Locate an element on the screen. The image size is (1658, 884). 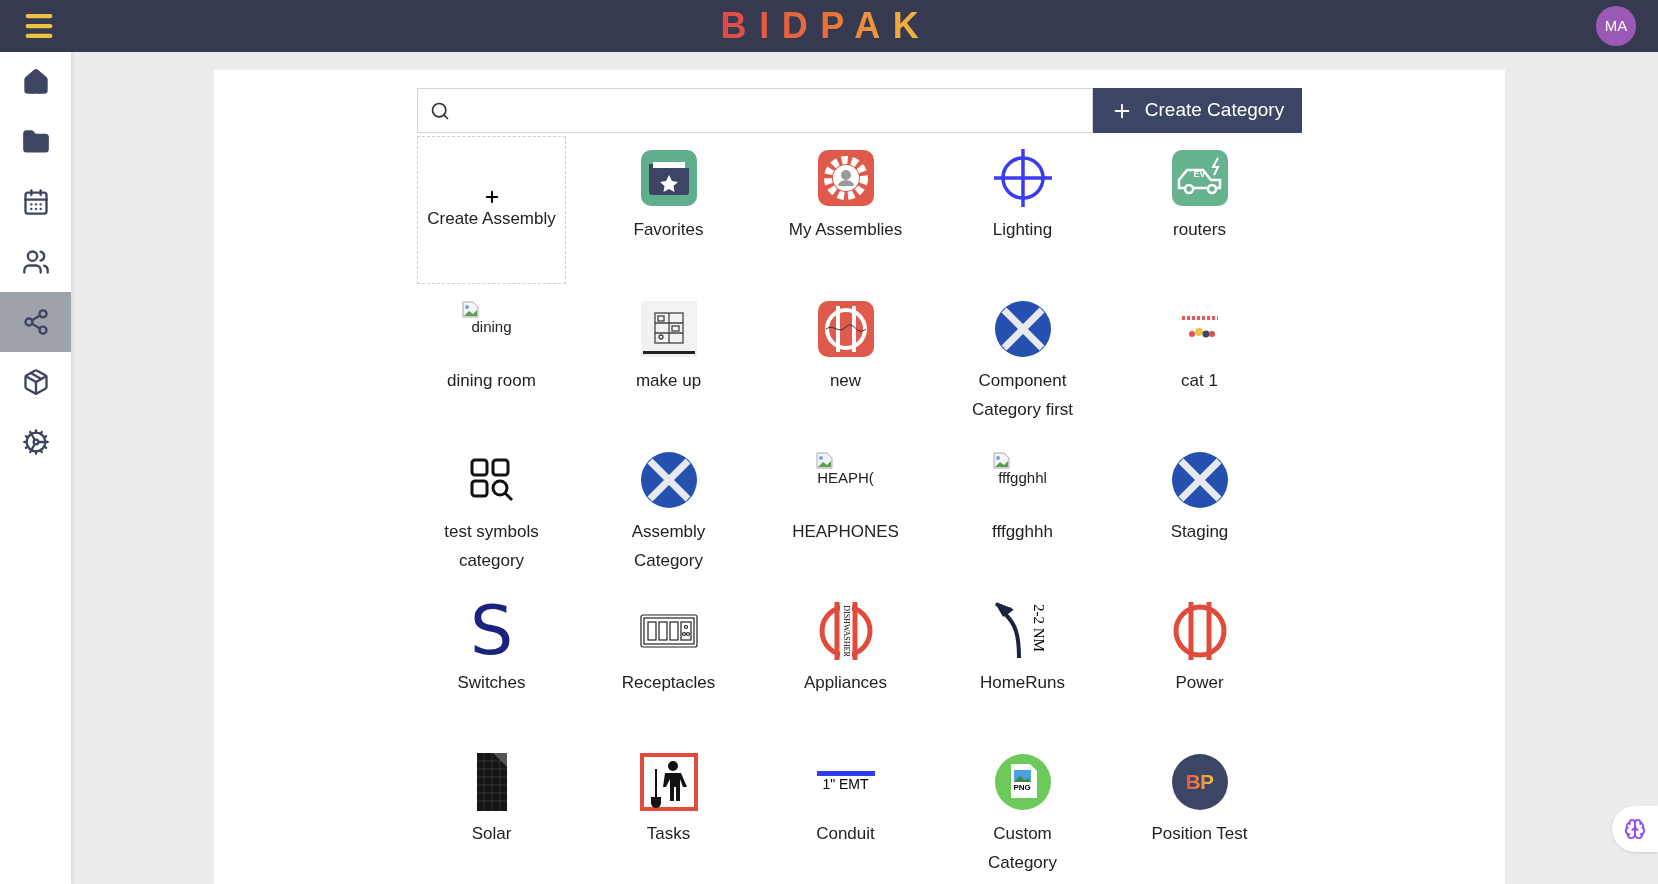
category-label: cat 1 is located at coordinates (1199, 380).